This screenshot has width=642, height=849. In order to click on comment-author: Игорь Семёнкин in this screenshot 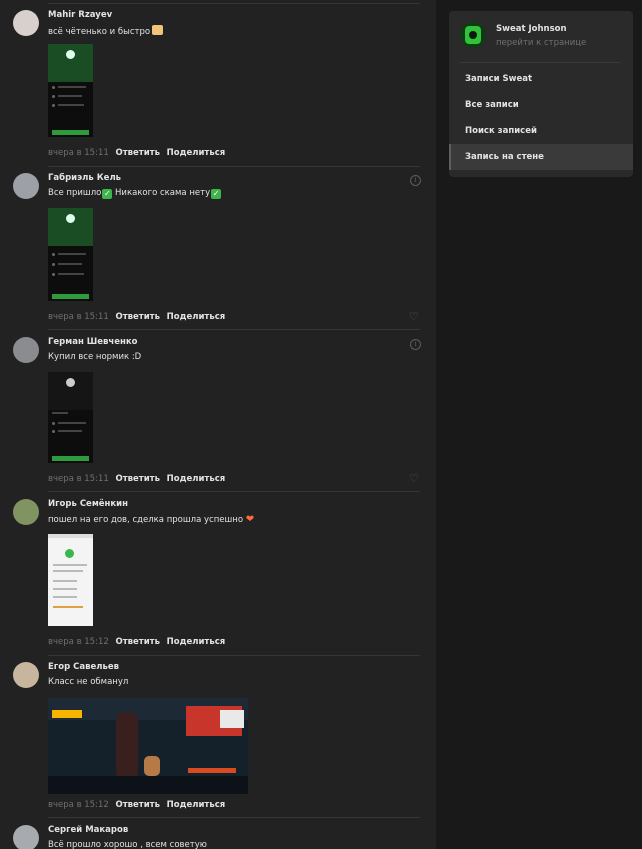, I will do `click(88, 504)`.